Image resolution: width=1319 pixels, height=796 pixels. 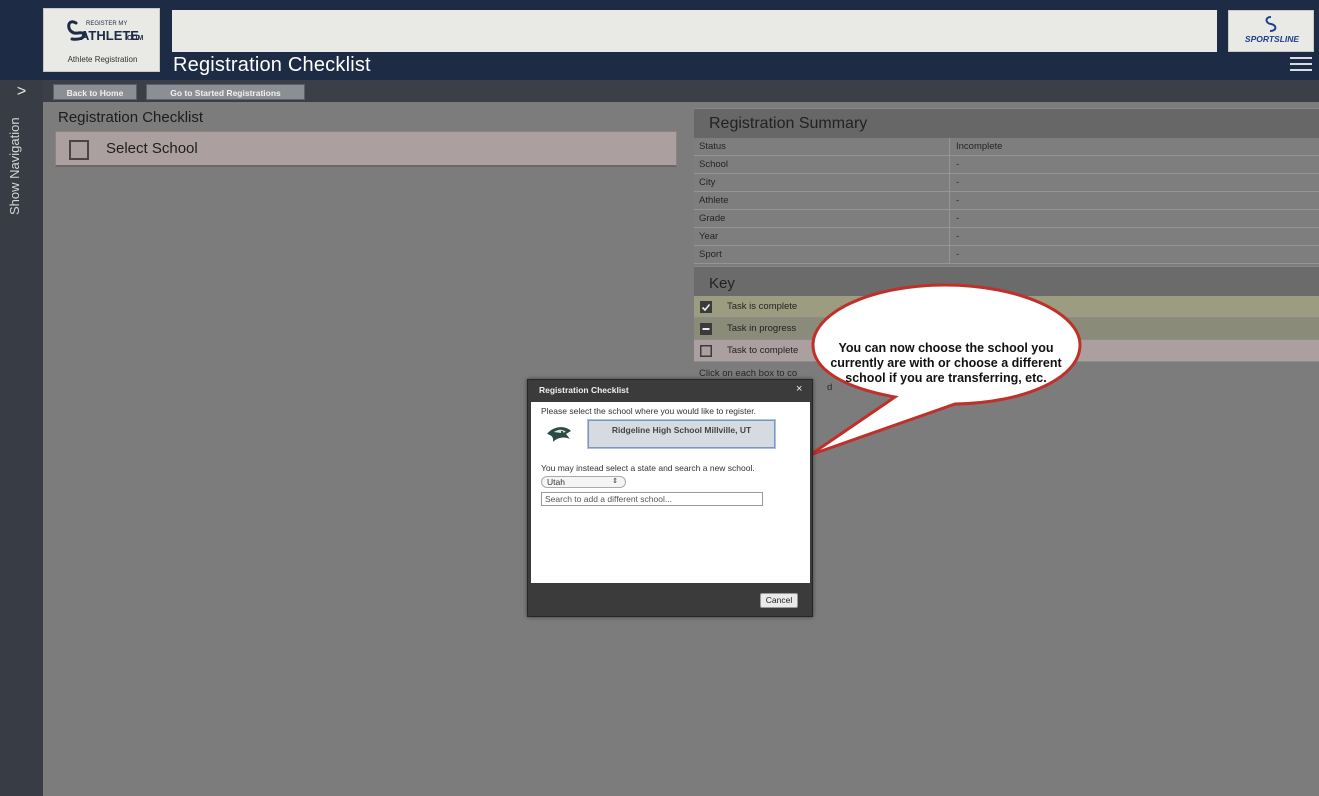 What do you see at coordinates (134, 38) in the screenshot?
I see `svg-text: .COM` at bounding box center [134, 38].